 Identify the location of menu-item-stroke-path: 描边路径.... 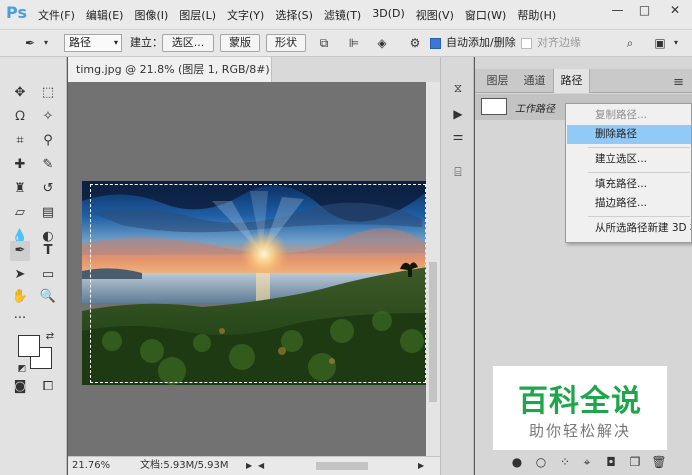
(629, 203).